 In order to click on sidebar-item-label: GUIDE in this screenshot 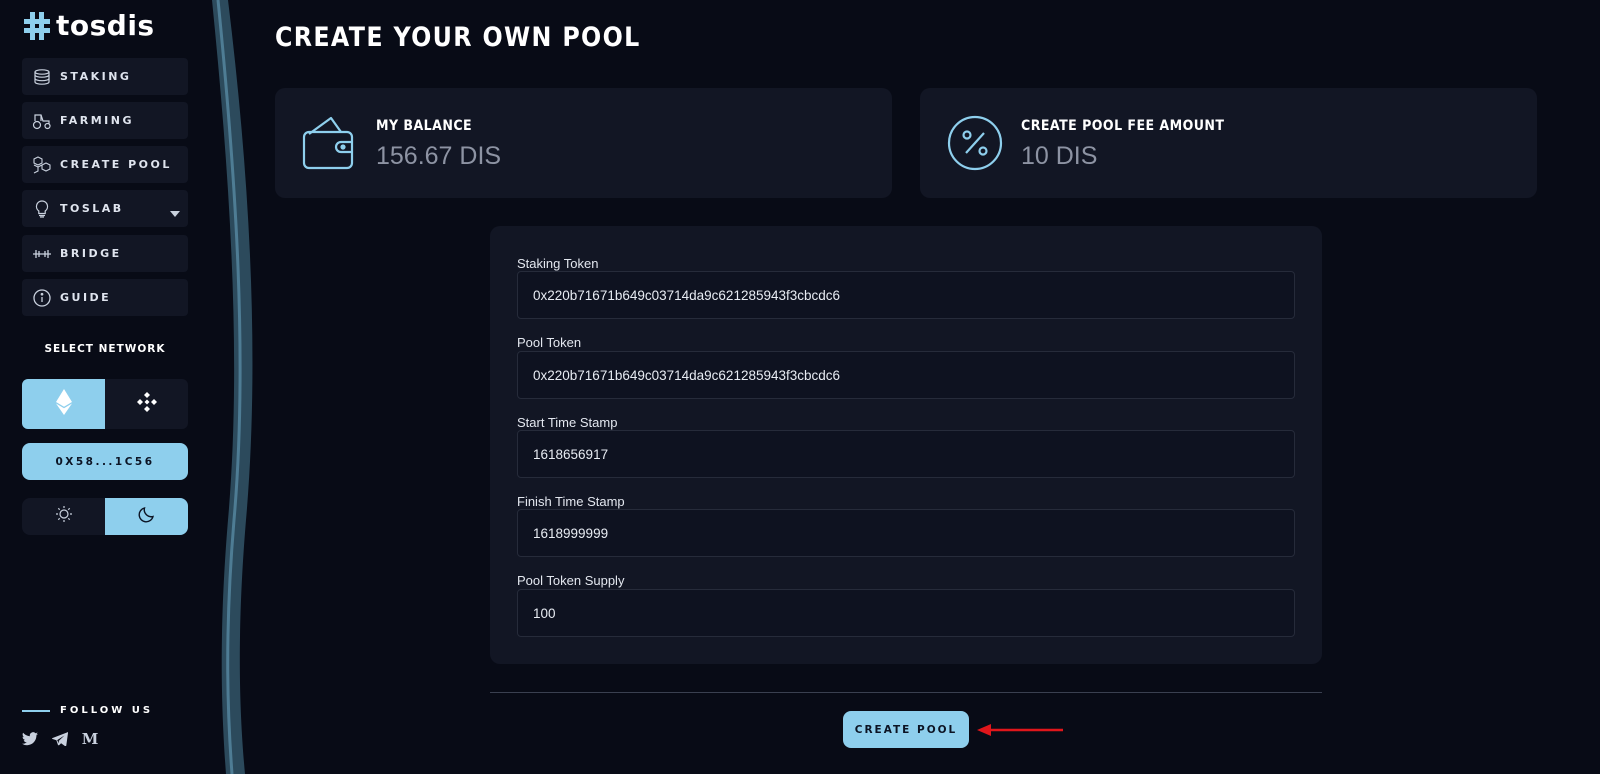, I will do `click(86, 297)`.